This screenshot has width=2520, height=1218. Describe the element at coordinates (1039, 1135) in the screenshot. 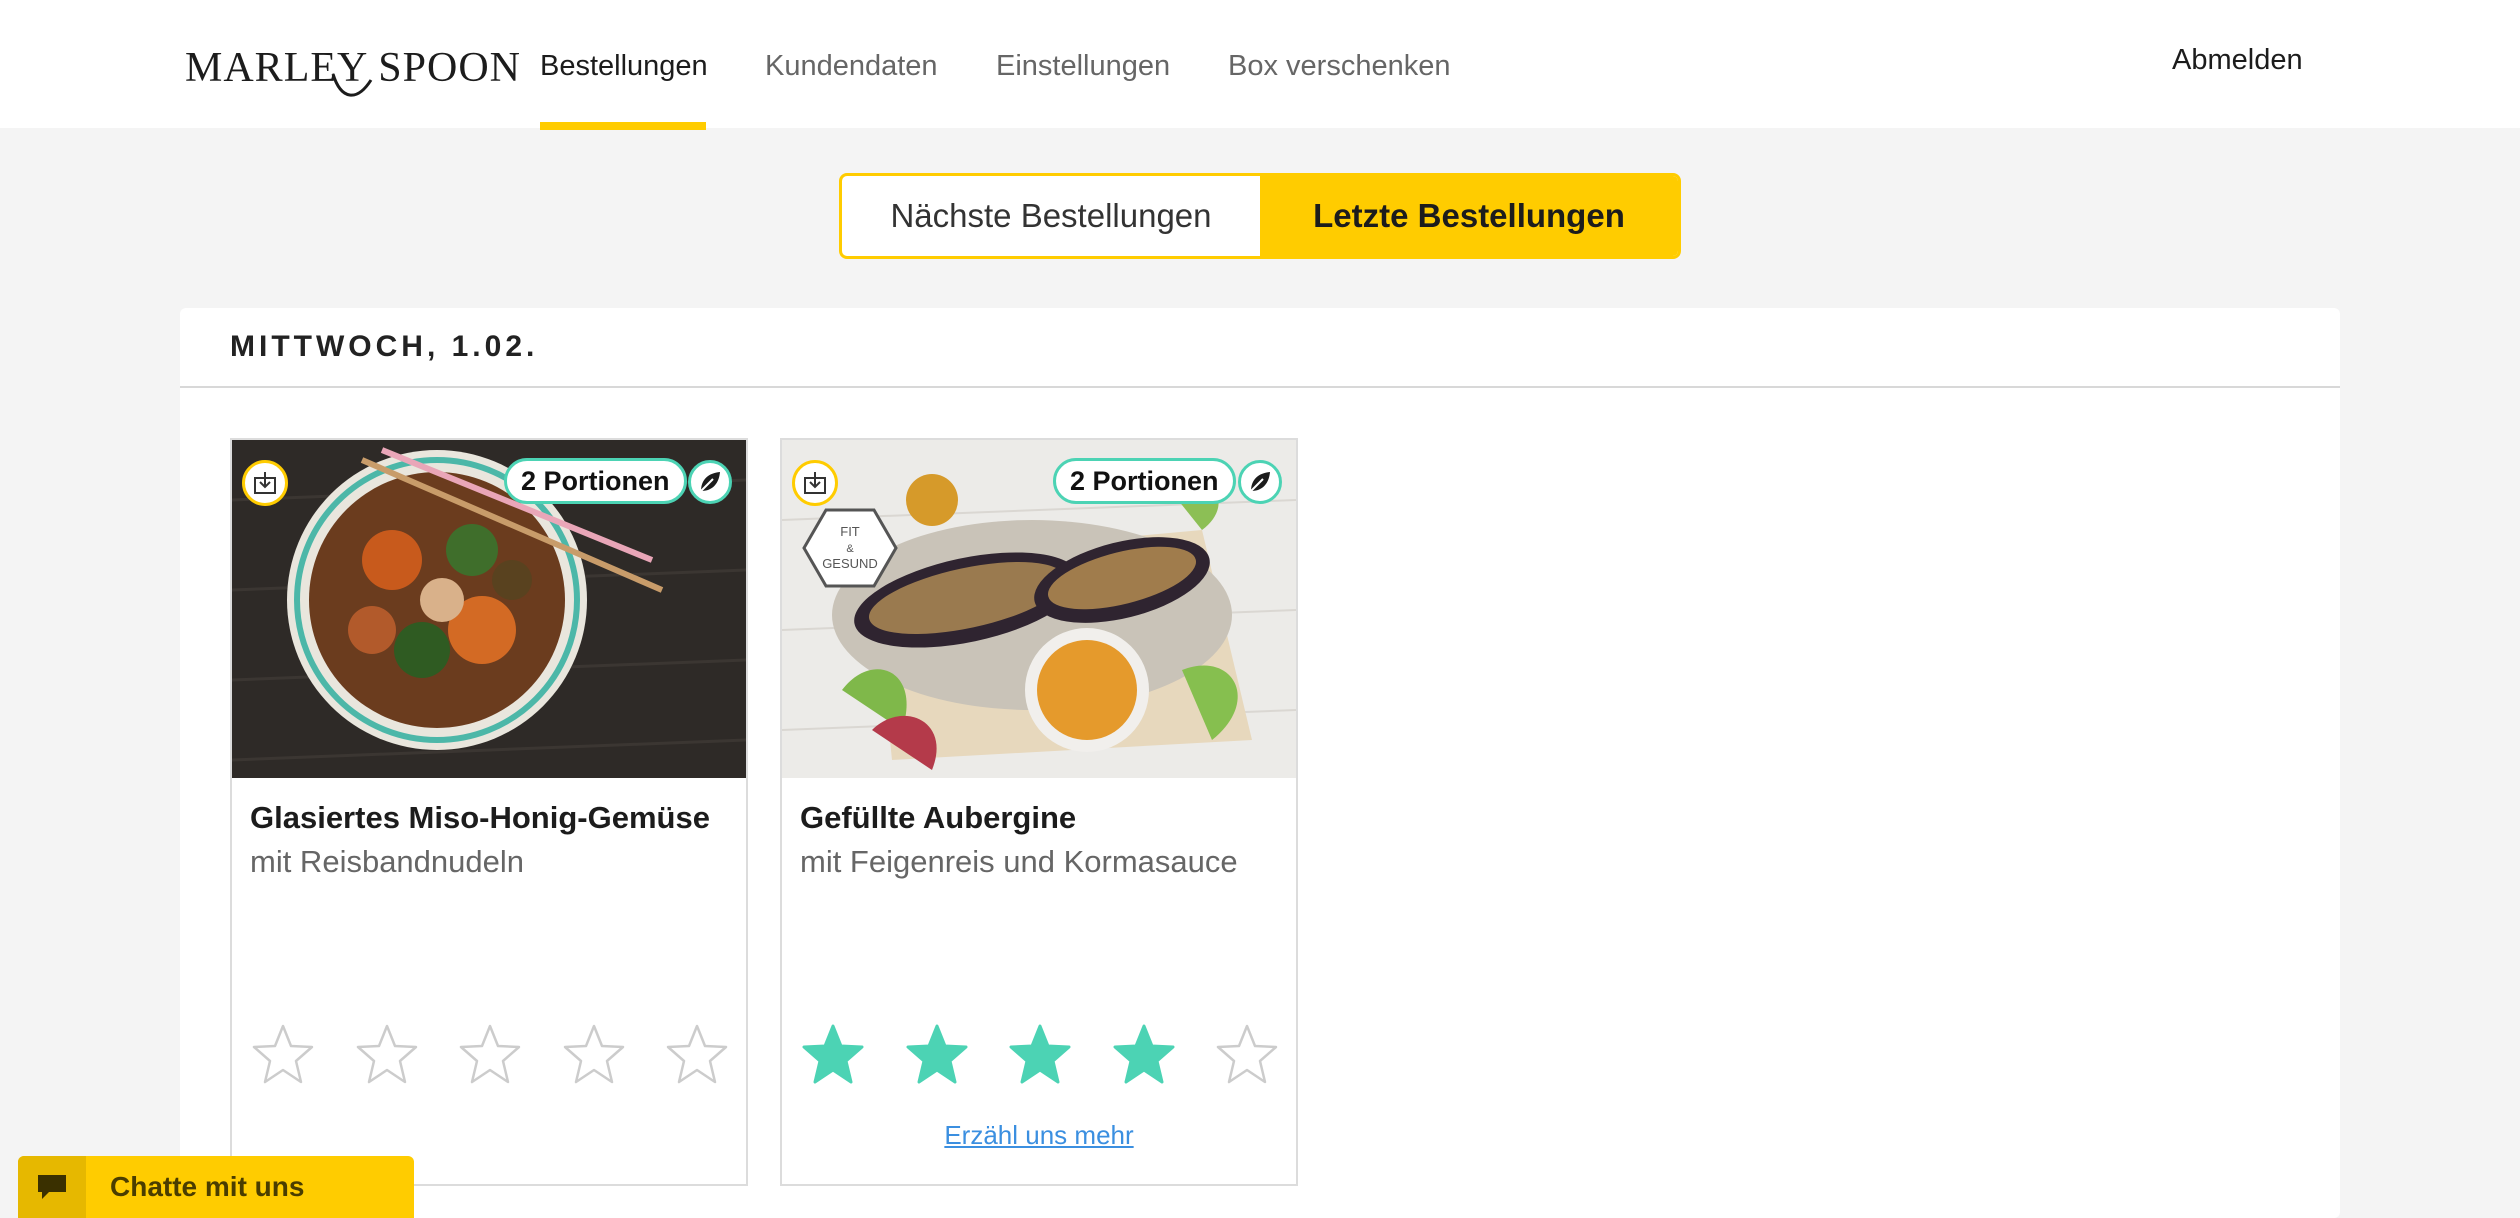

I see `feedback-link: Erzähl uns mehr` at that location.